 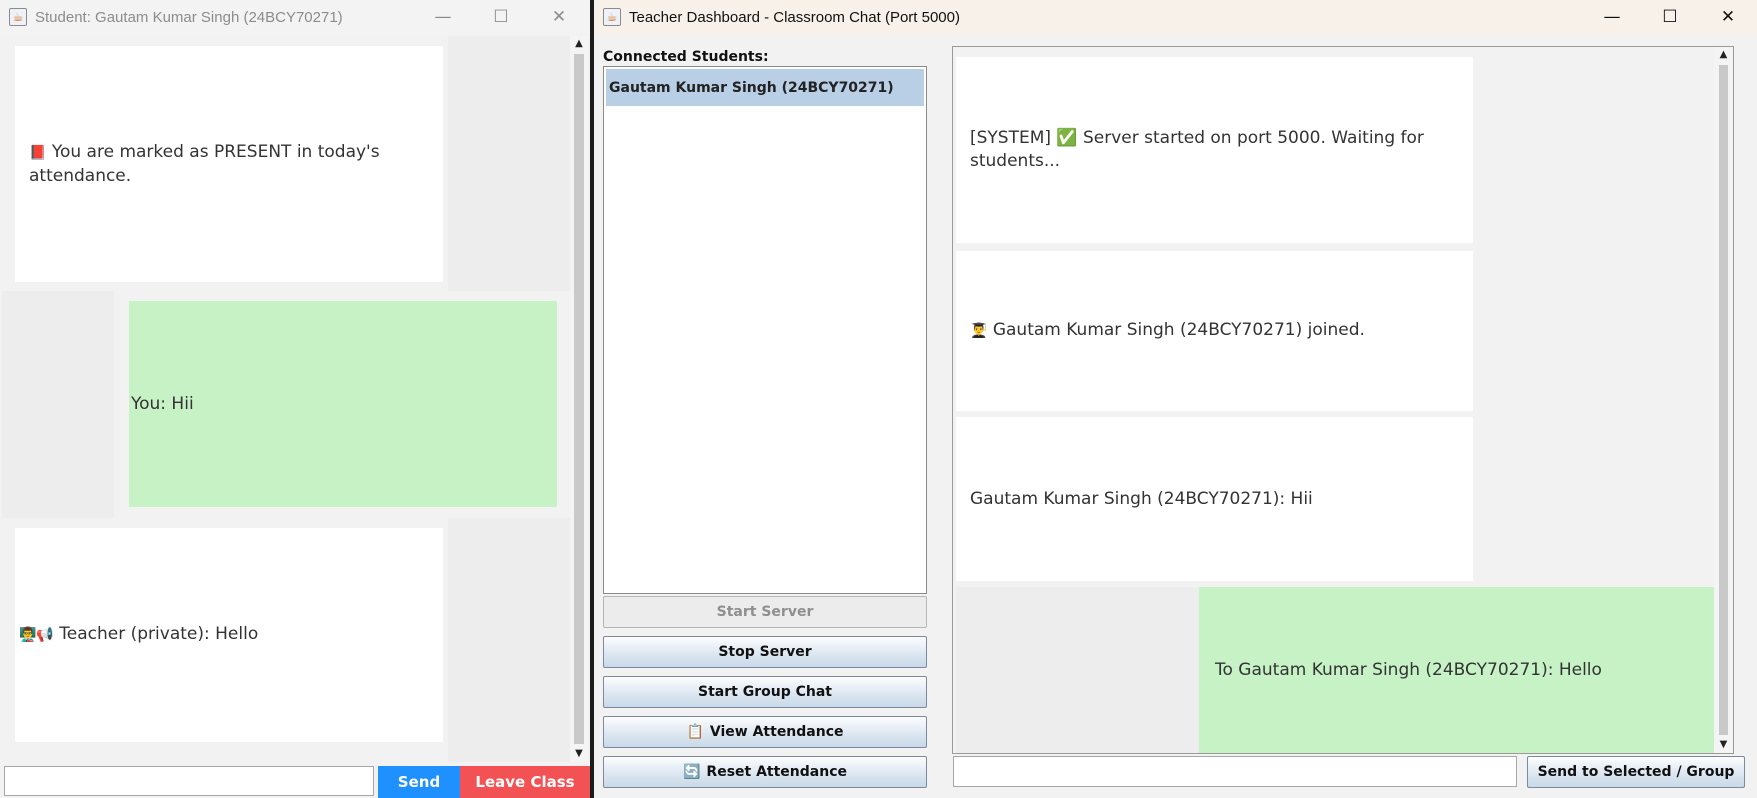 I want to click on refresh-icon: 🔄, so click(x=691, y=772).